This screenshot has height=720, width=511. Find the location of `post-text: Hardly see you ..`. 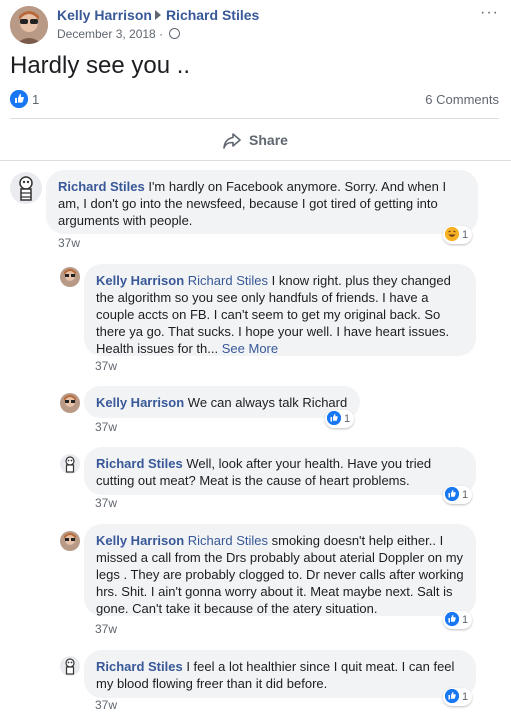

post-text: Hardly see you .. is located at coordinates (100, 65).